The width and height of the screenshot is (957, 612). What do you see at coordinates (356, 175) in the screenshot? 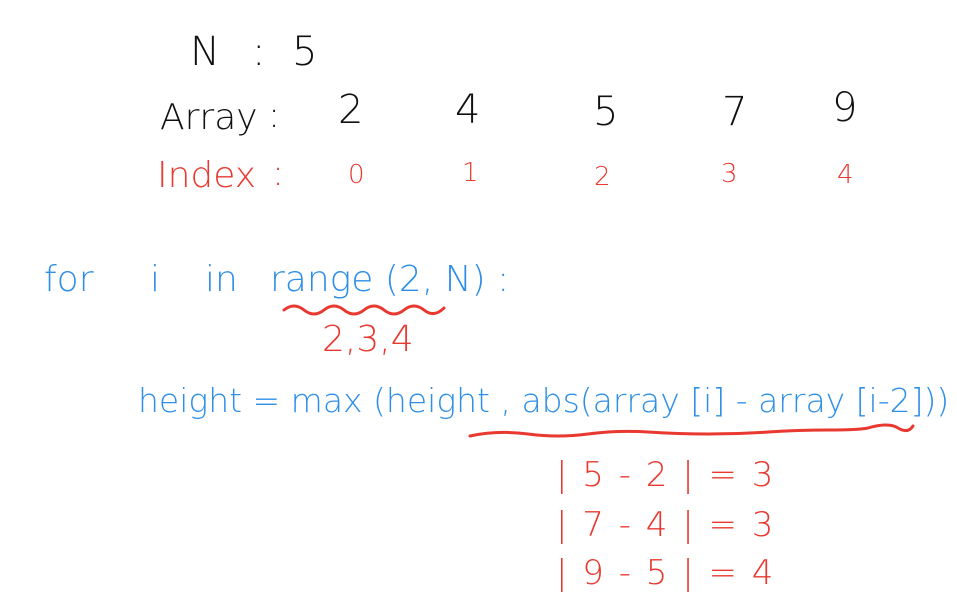
I see `index-value: 0` at bounding box center [356, 175].